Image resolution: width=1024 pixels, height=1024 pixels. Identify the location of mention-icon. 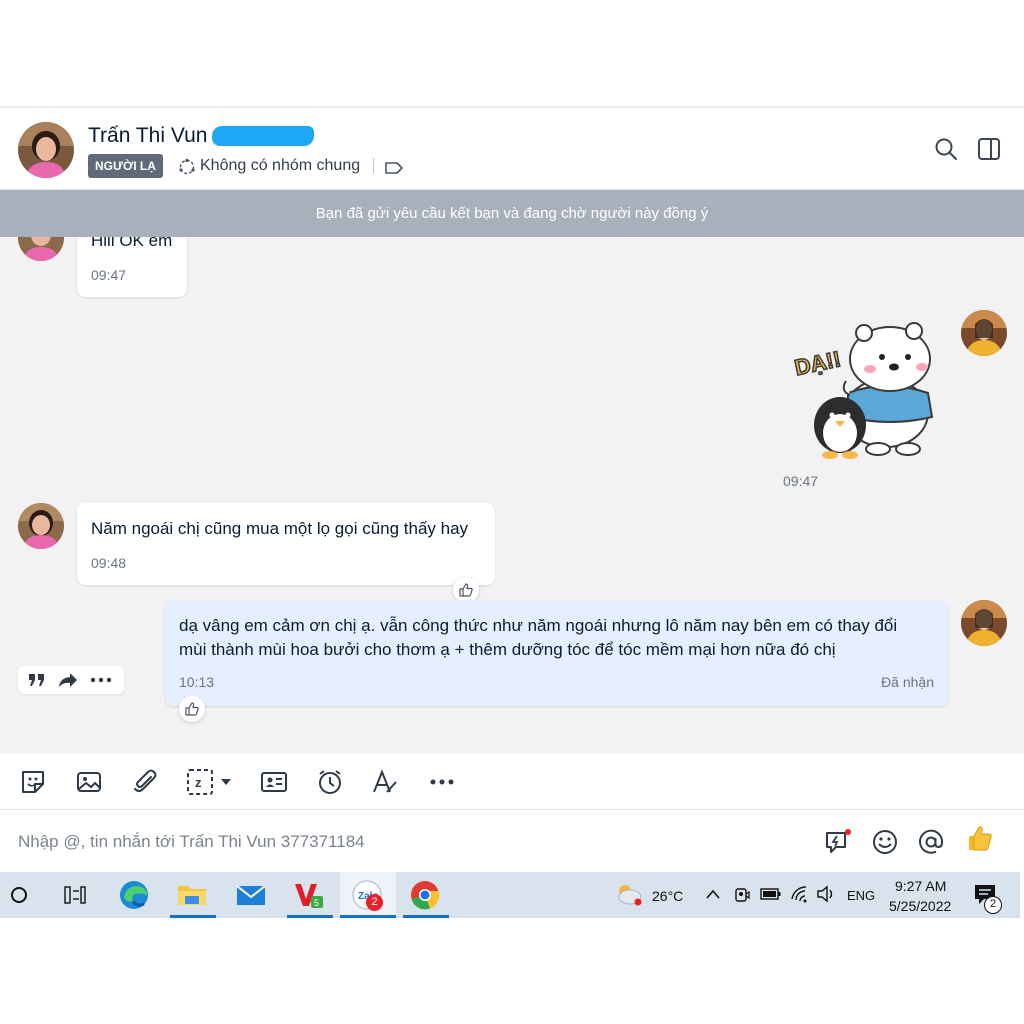
(931, 842).